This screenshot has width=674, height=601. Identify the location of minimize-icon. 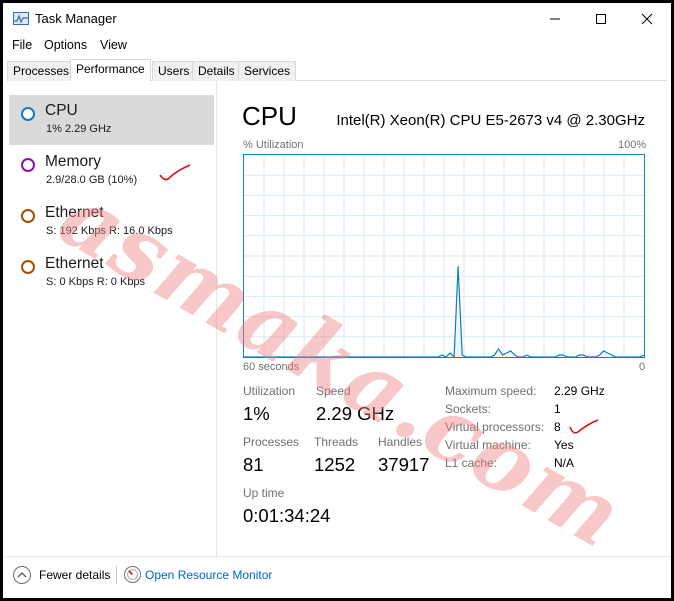
(555, 18).